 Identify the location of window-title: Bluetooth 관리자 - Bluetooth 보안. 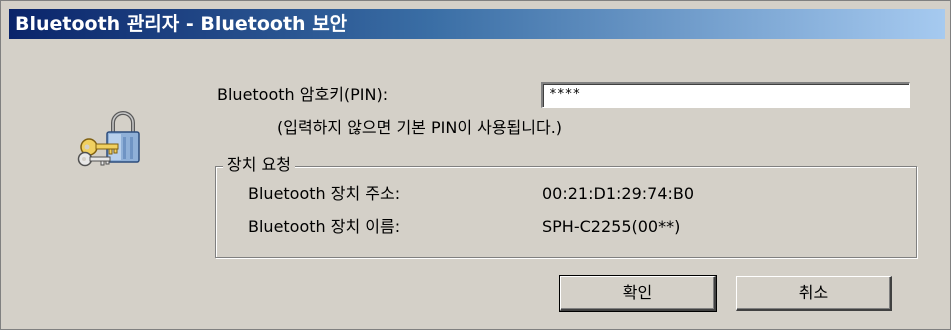
(477, 24).